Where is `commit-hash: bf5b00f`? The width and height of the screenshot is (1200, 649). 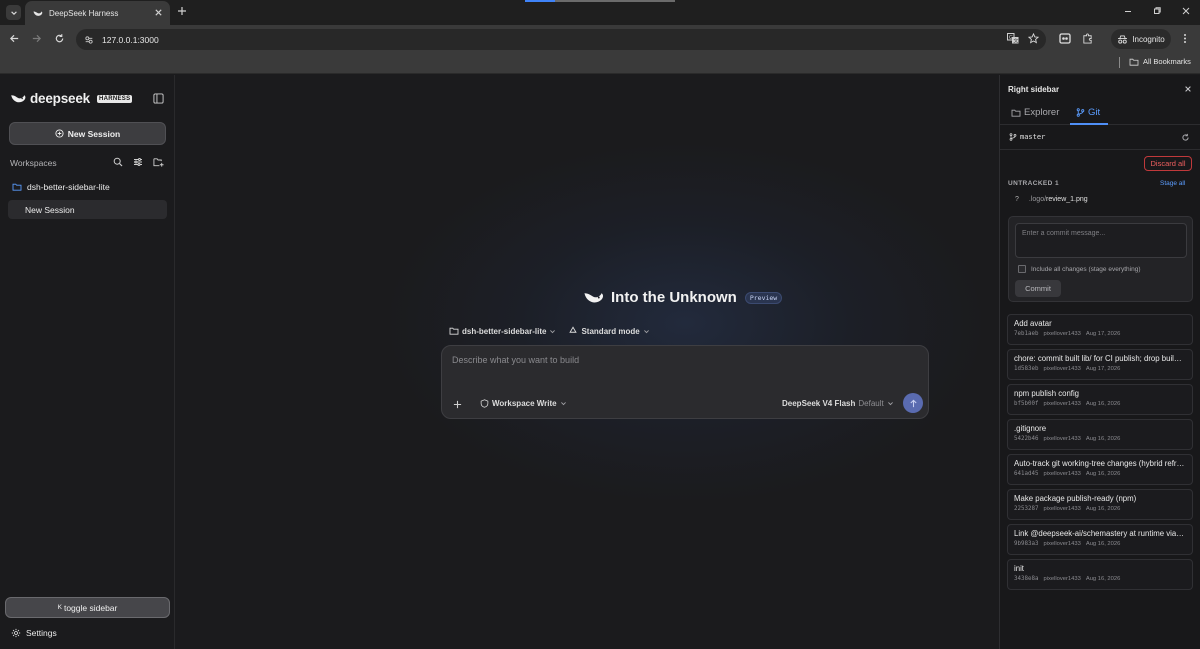
commit-hash: bf5b00f is located at coordinates (1026, 404).